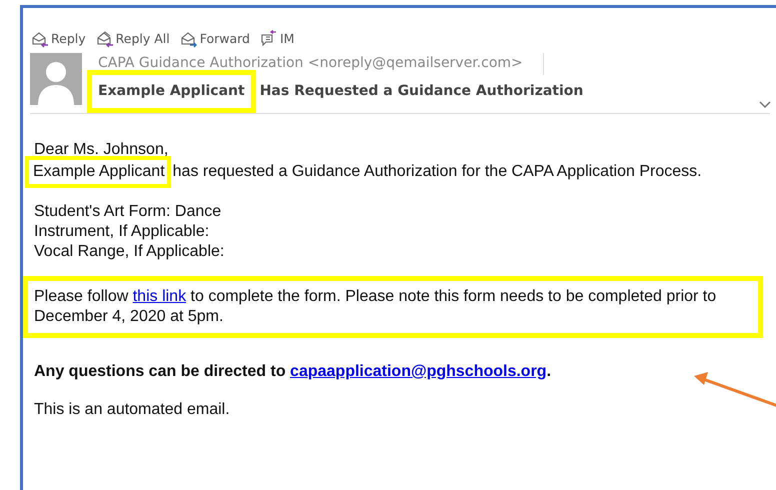 The width and height of the screenshot is (776, 490). What do you see at coordinates (133, 39) in the screenshot?
I see `toolbar-button: Reply All` at bounding box center [133, 39].